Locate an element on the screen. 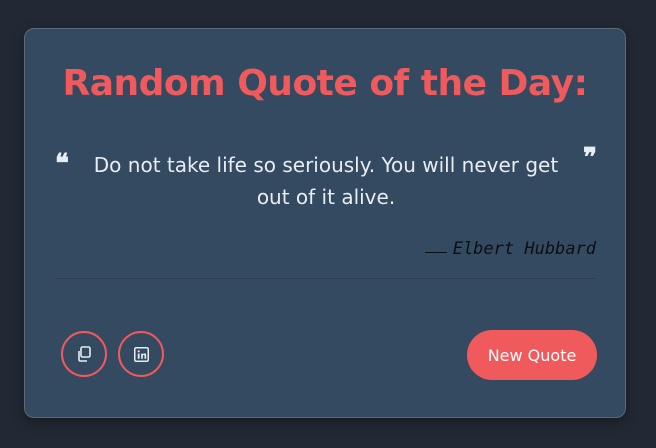 The image size is (656, 448). author-name: Elbert Hubbard is located at coordinates (524, 249).